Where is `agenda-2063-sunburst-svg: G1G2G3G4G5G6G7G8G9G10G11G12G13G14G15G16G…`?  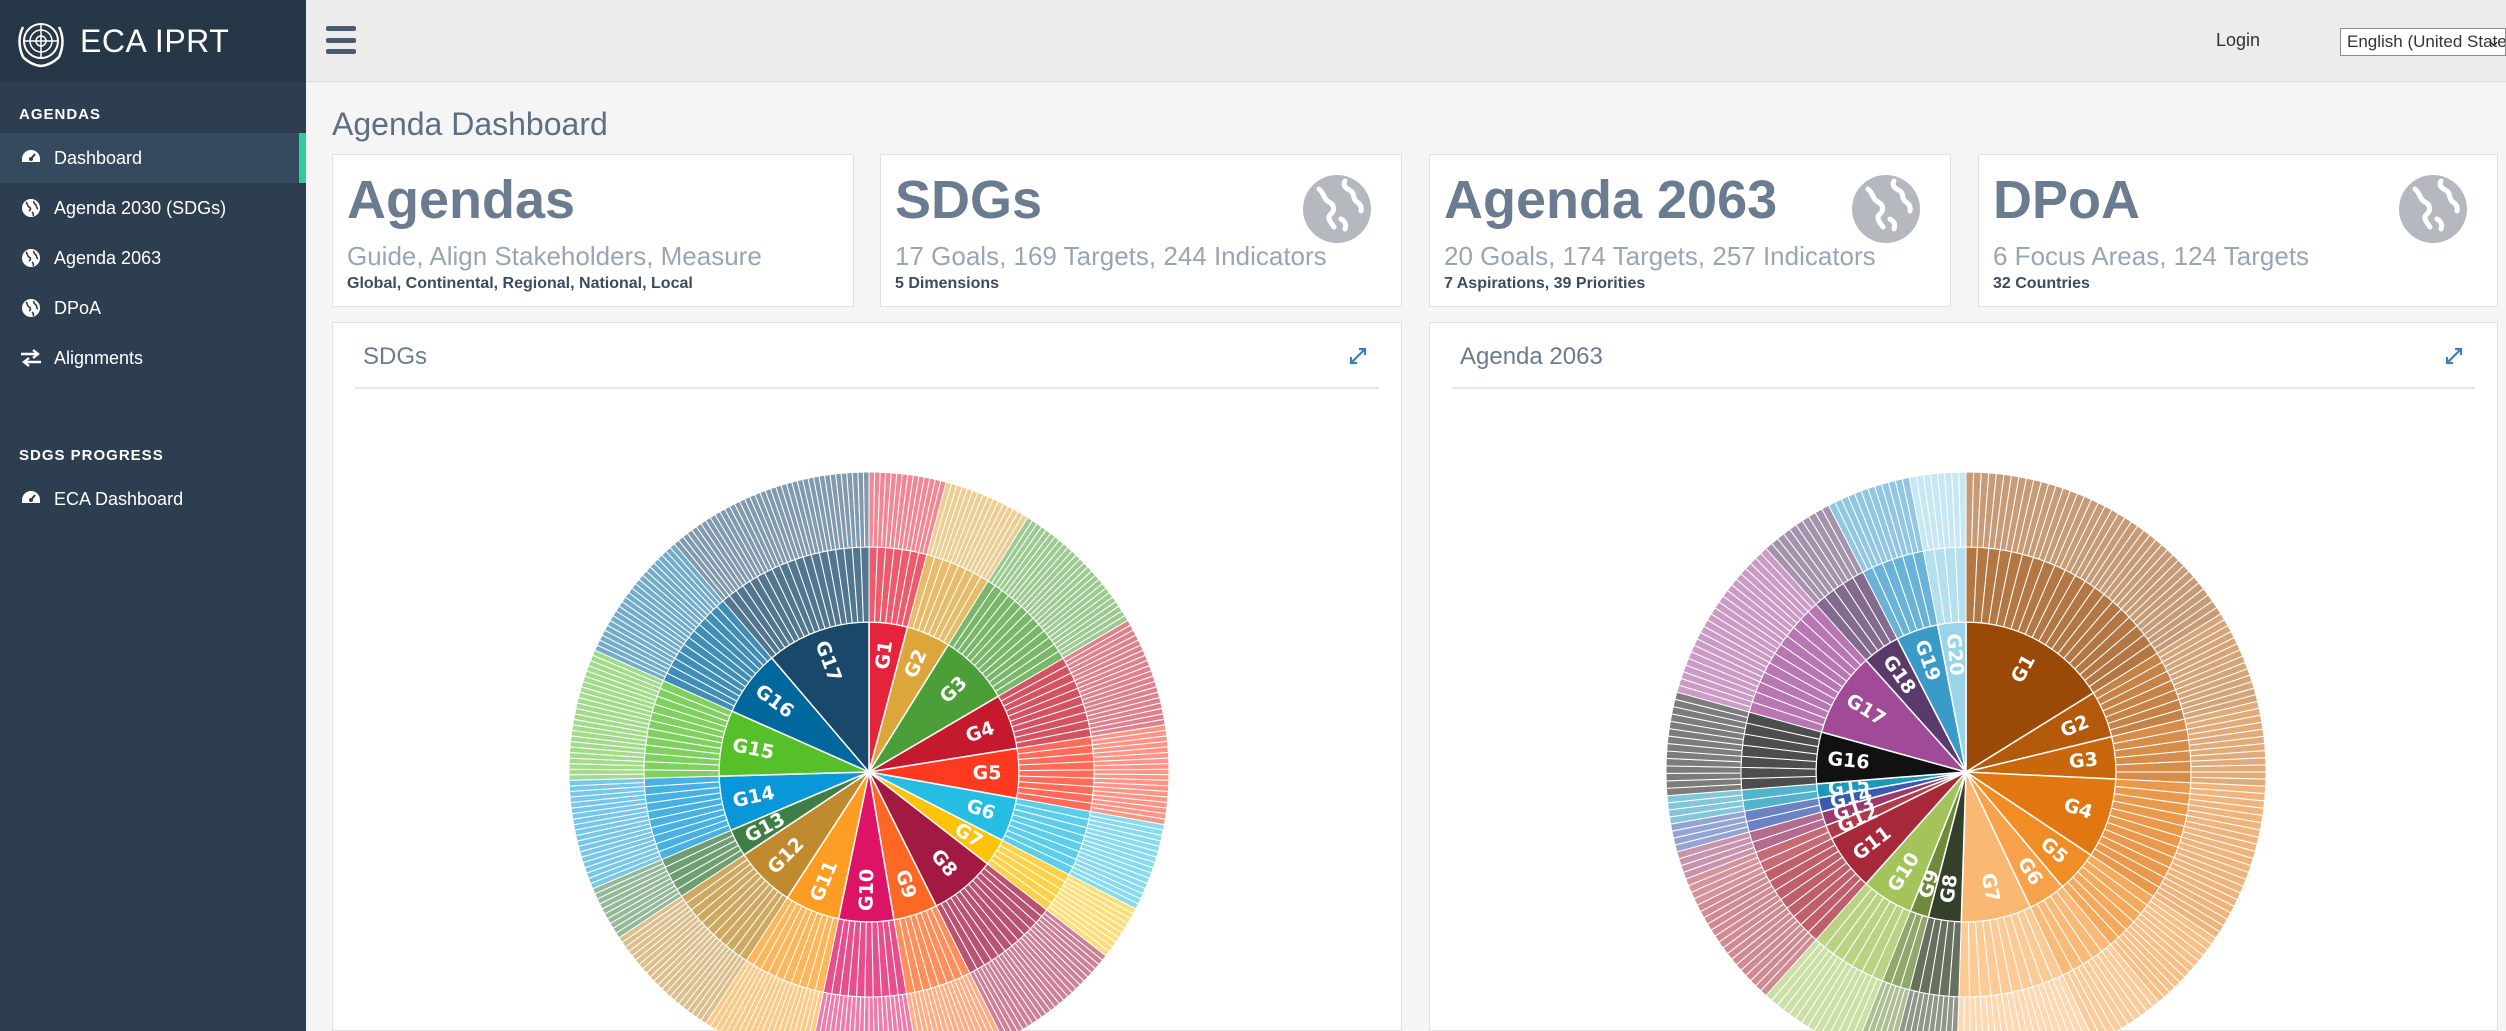
agenda-2063-sunburst-svg: G1G2G3G4G5G6G7G8G9G10G11G12G13G14G15G16G… is located at coordinates (1966, 751).